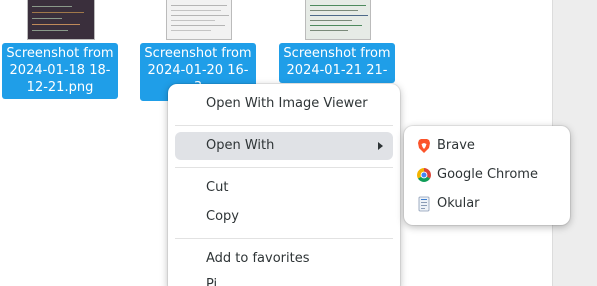 The image size is (597, 286). Describe the element at coordinates (380, 146) in the screenshot. I see `submenu-arrow-icon` at that location.